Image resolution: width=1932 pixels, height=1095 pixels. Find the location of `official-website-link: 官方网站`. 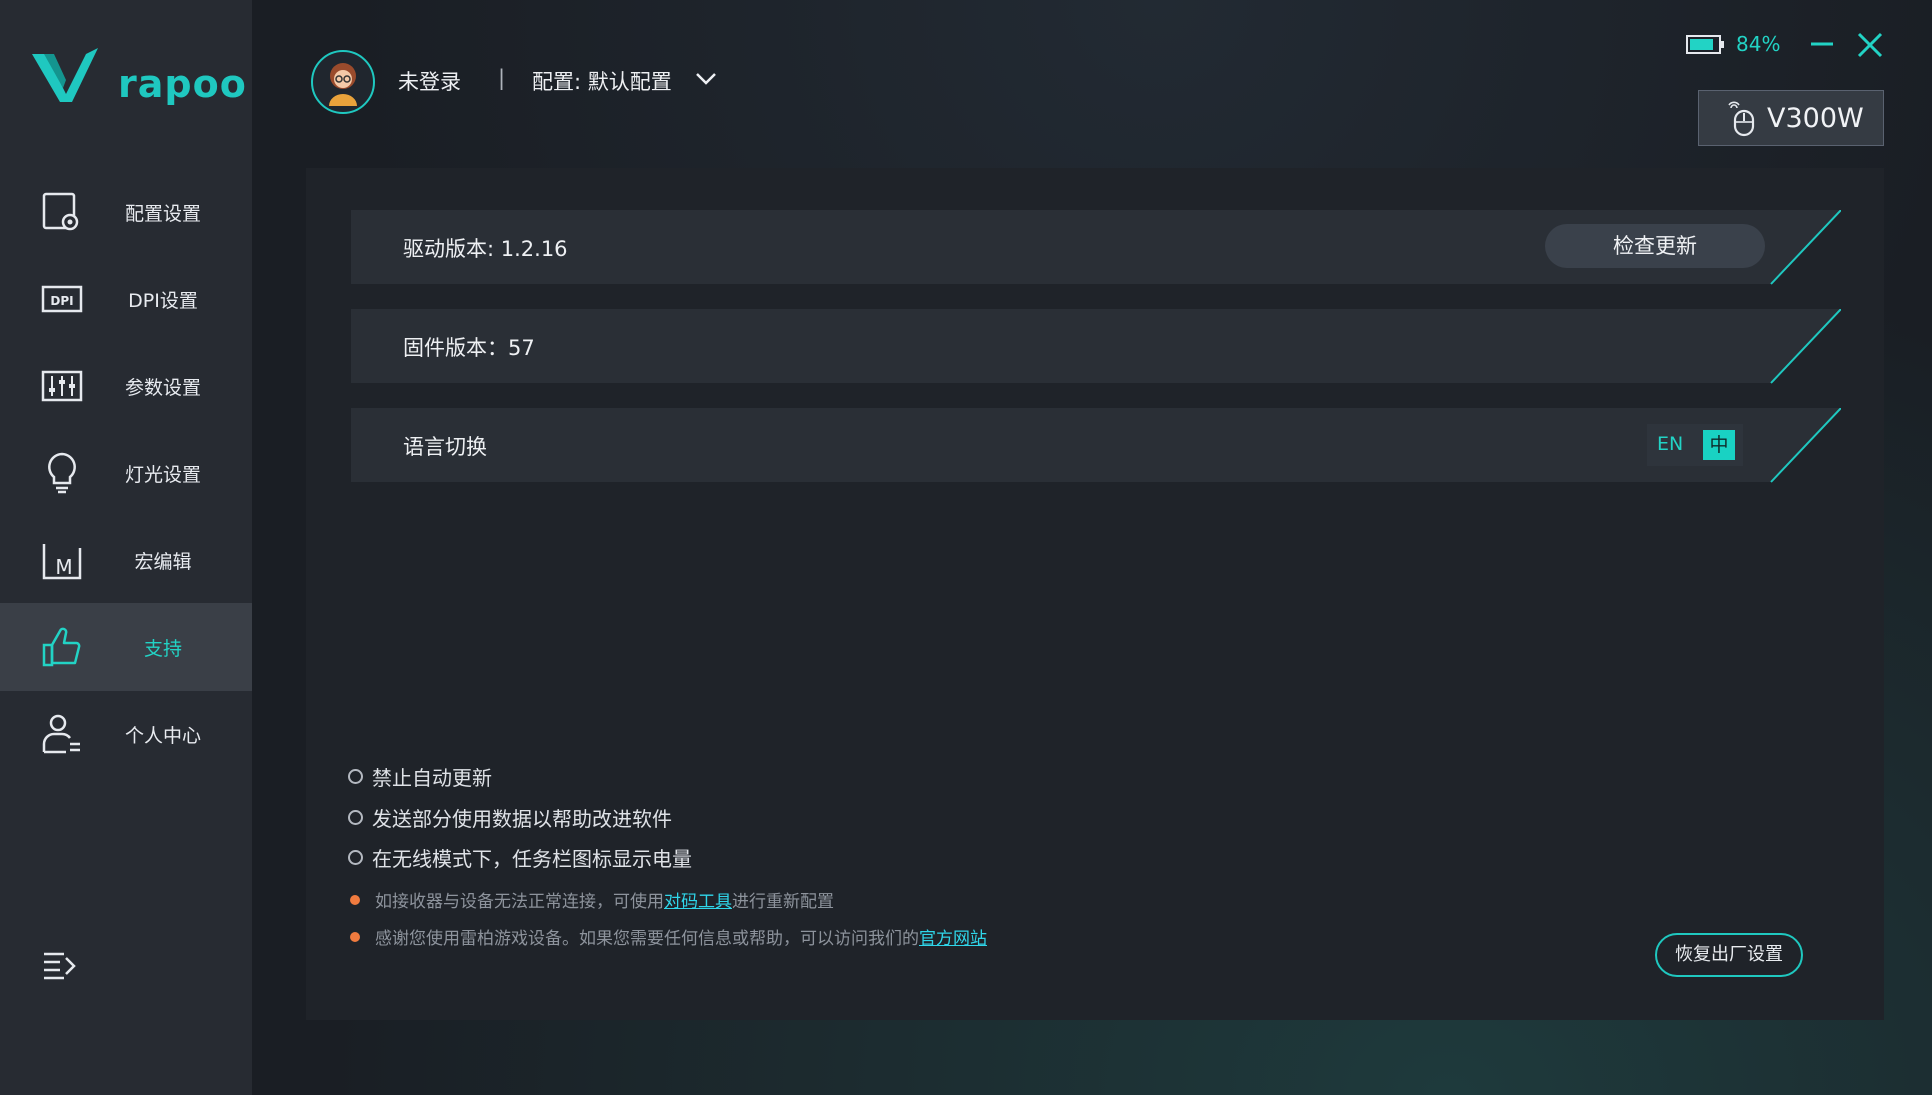

official-website-link: 官方网站 is located at coordinates (953, 936).